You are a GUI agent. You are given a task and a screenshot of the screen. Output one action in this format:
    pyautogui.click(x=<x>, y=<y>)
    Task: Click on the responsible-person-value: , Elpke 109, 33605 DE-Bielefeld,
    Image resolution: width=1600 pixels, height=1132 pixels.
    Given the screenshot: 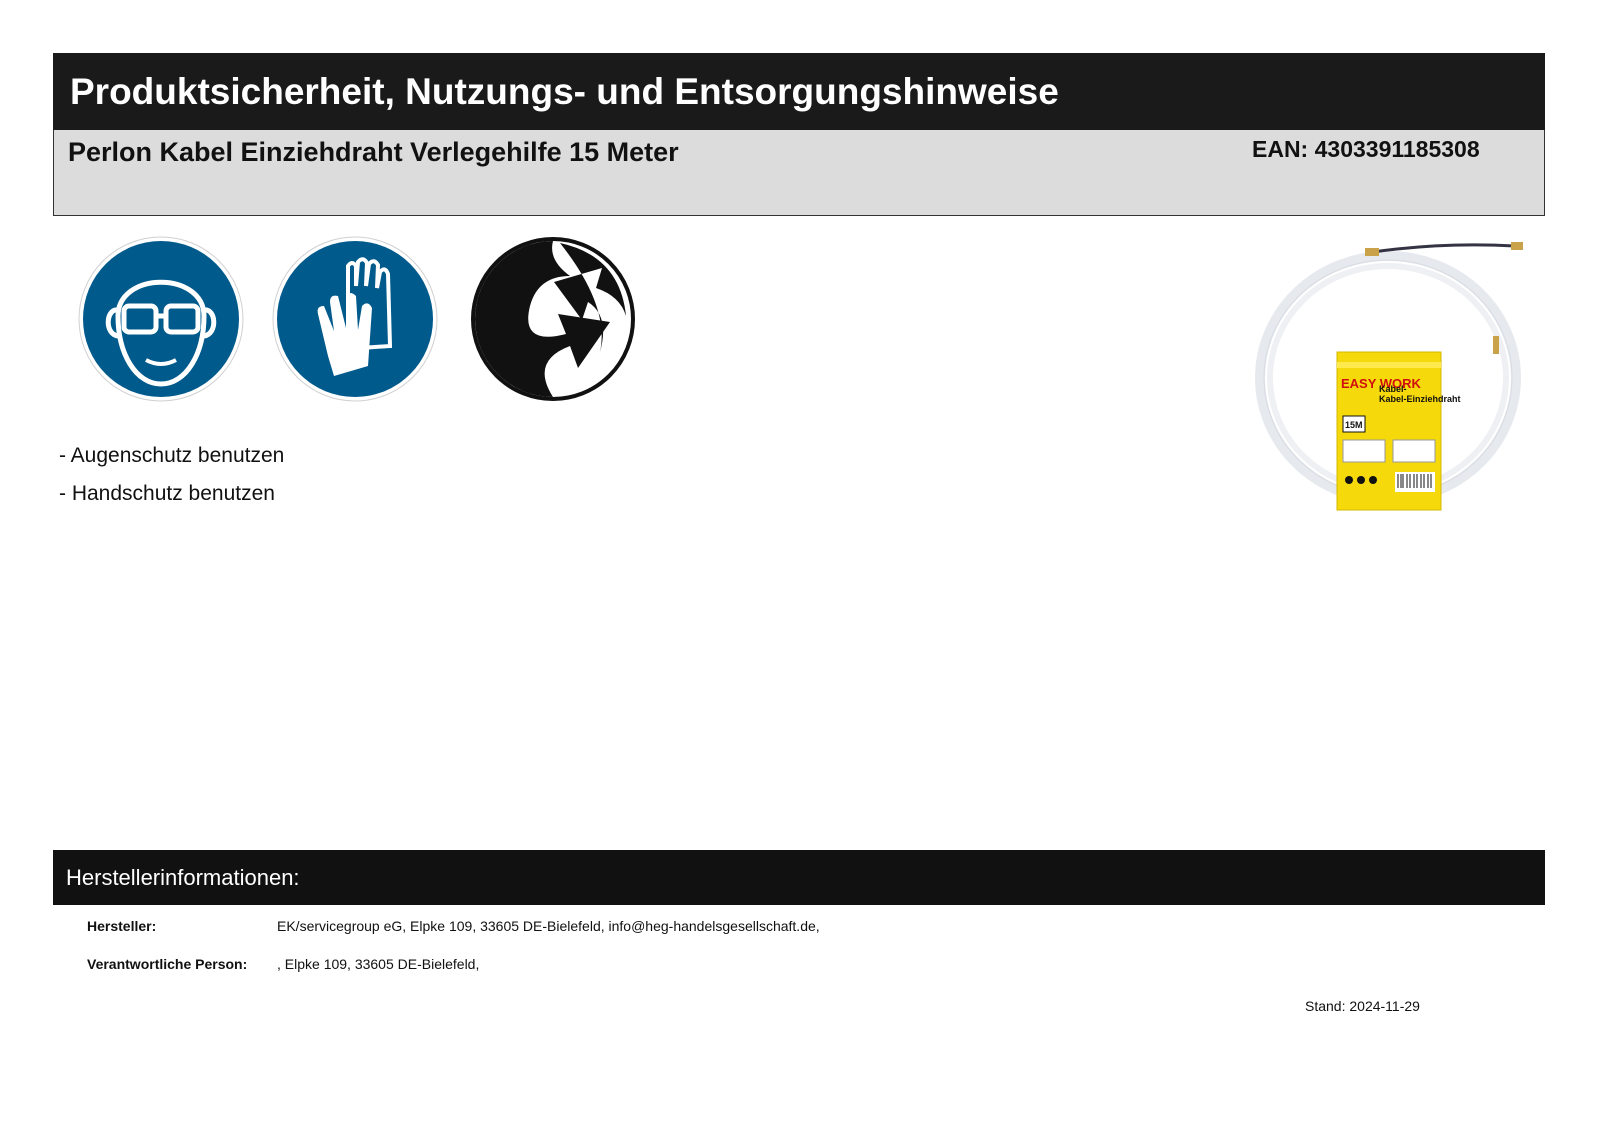 What is the action you would take?
    pyautogui.click(x=378, y=964)
    